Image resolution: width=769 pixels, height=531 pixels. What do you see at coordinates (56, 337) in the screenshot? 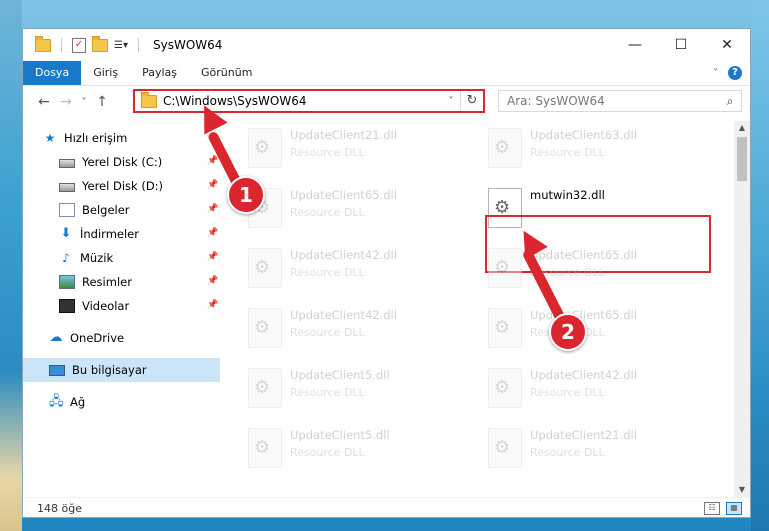
I see `cloud-icon: ☁` at bounding box center [56, 337].